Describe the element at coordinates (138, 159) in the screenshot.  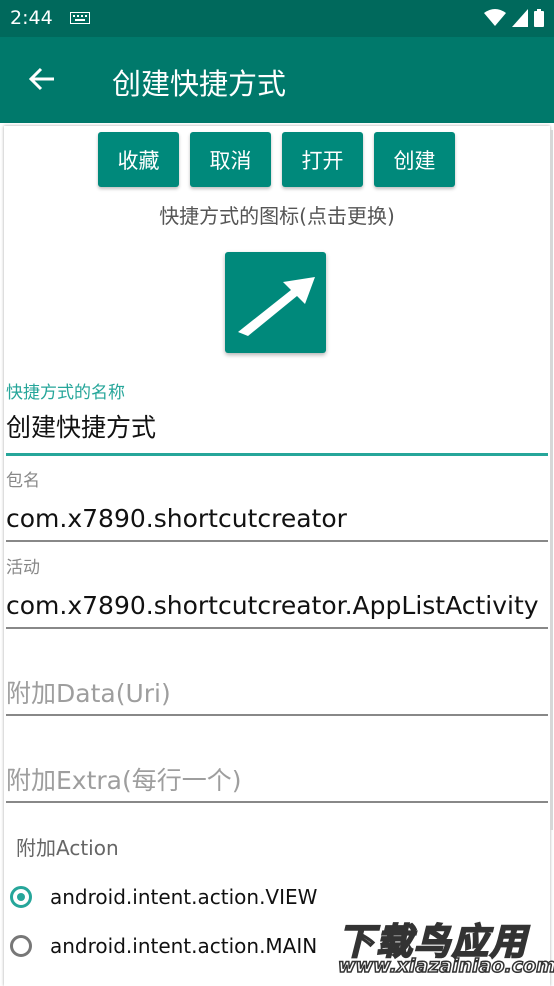
I see `favorite-button: 收藏` at that location.